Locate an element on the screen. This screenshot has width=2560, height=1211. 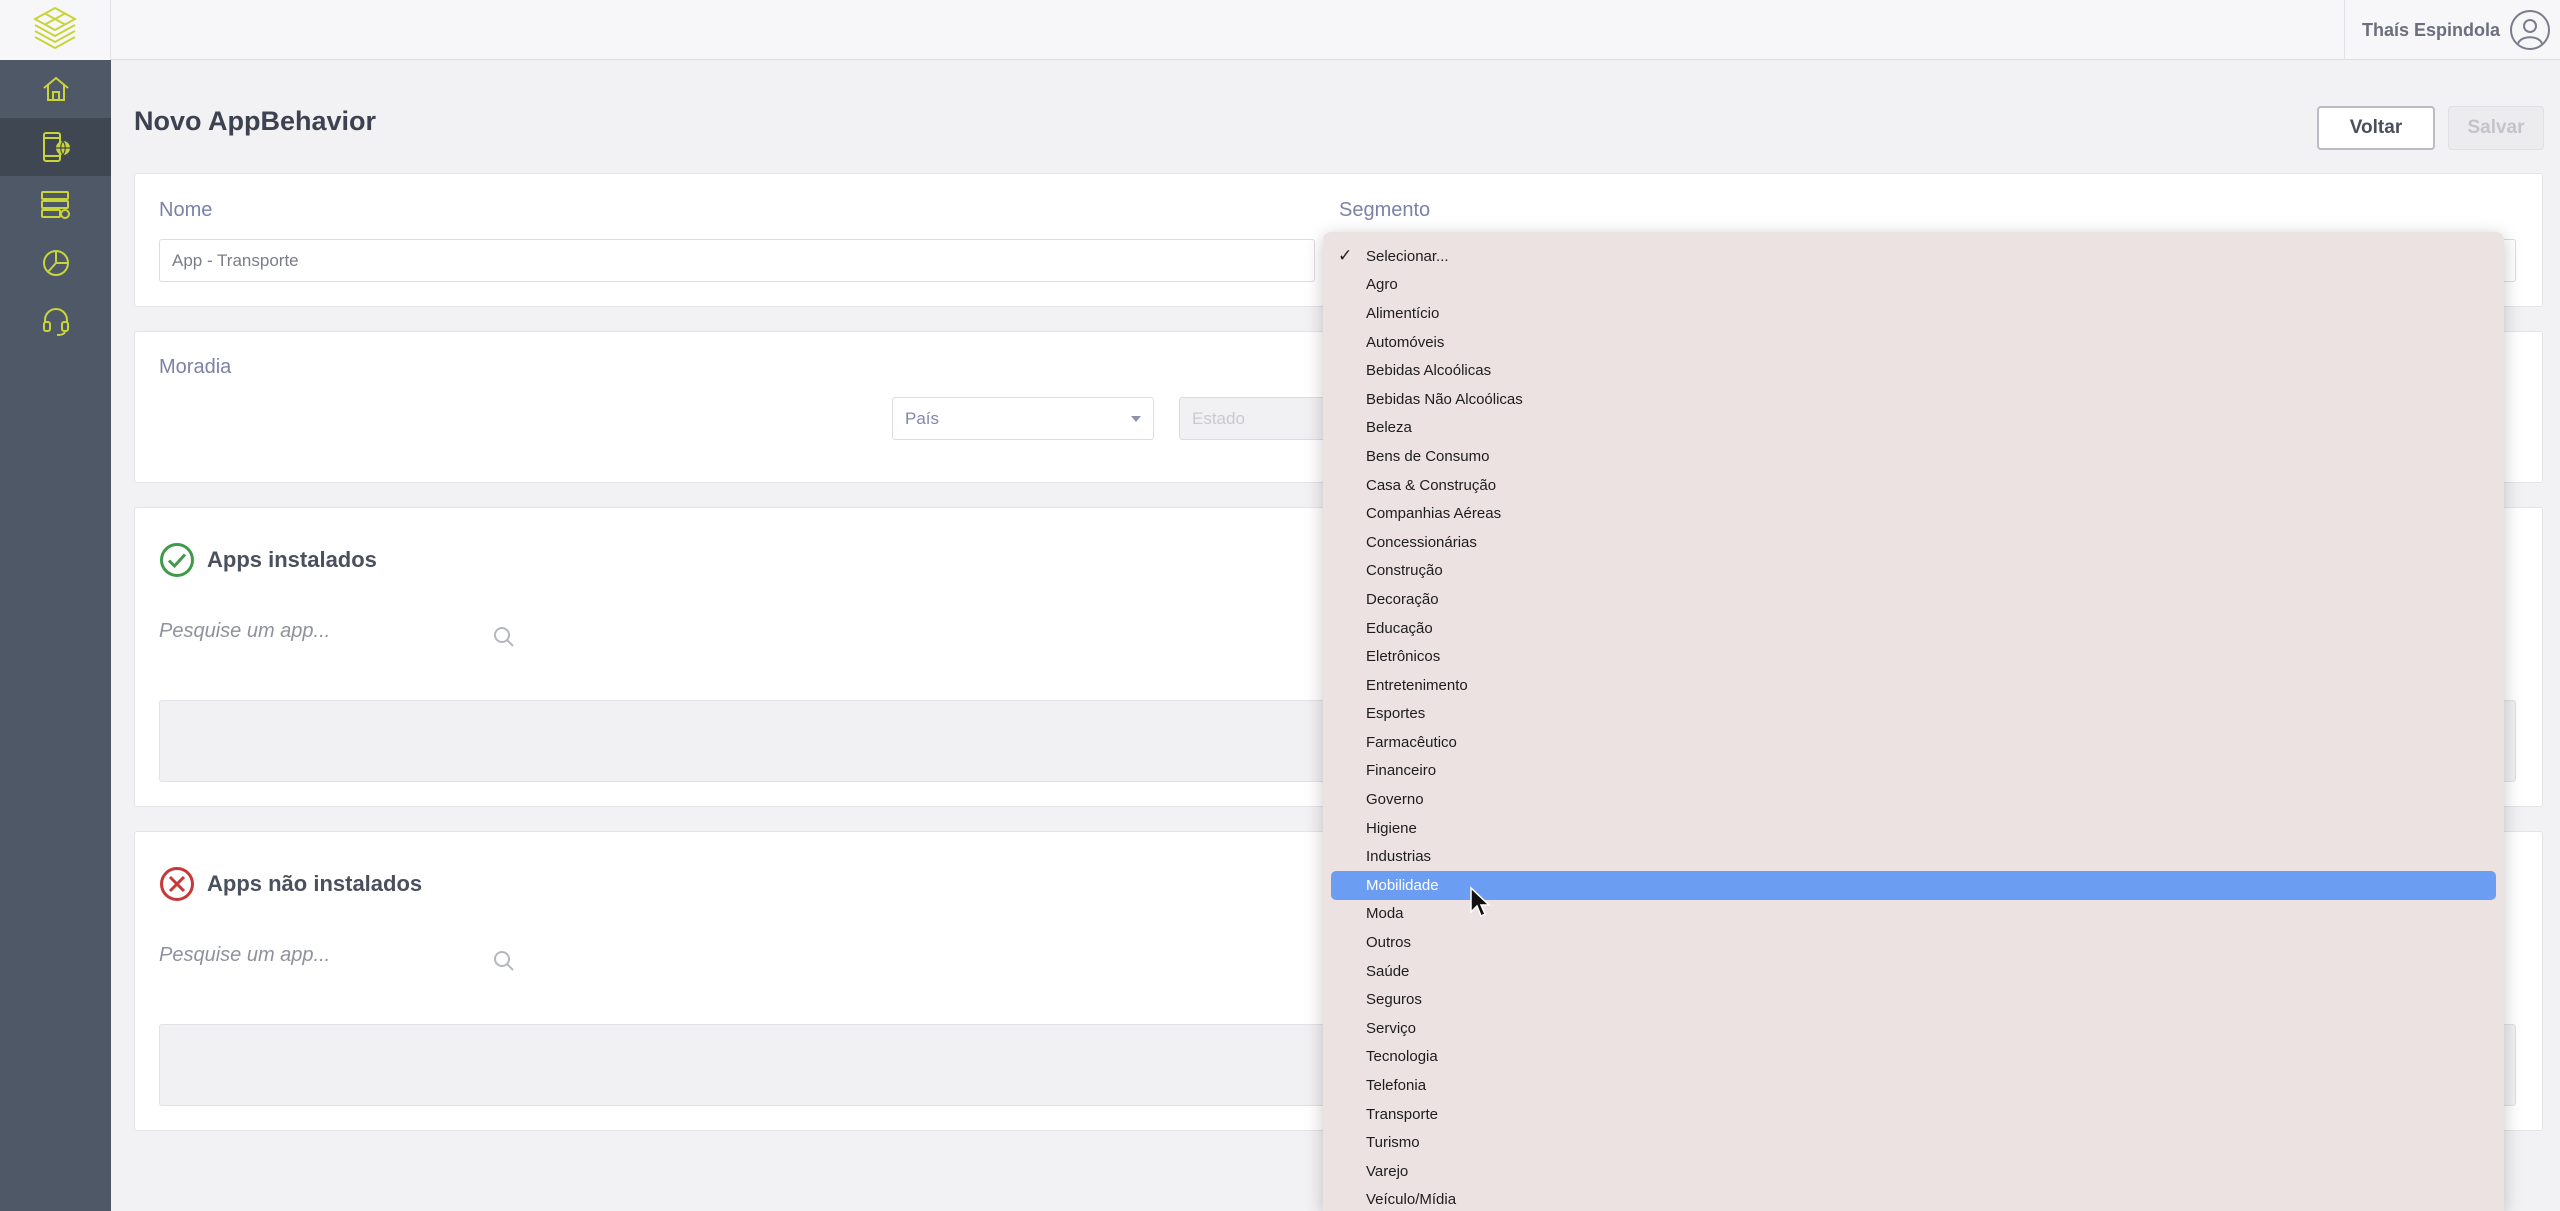
segmento-option: Varejo is located at coordinates (1913, 1171).